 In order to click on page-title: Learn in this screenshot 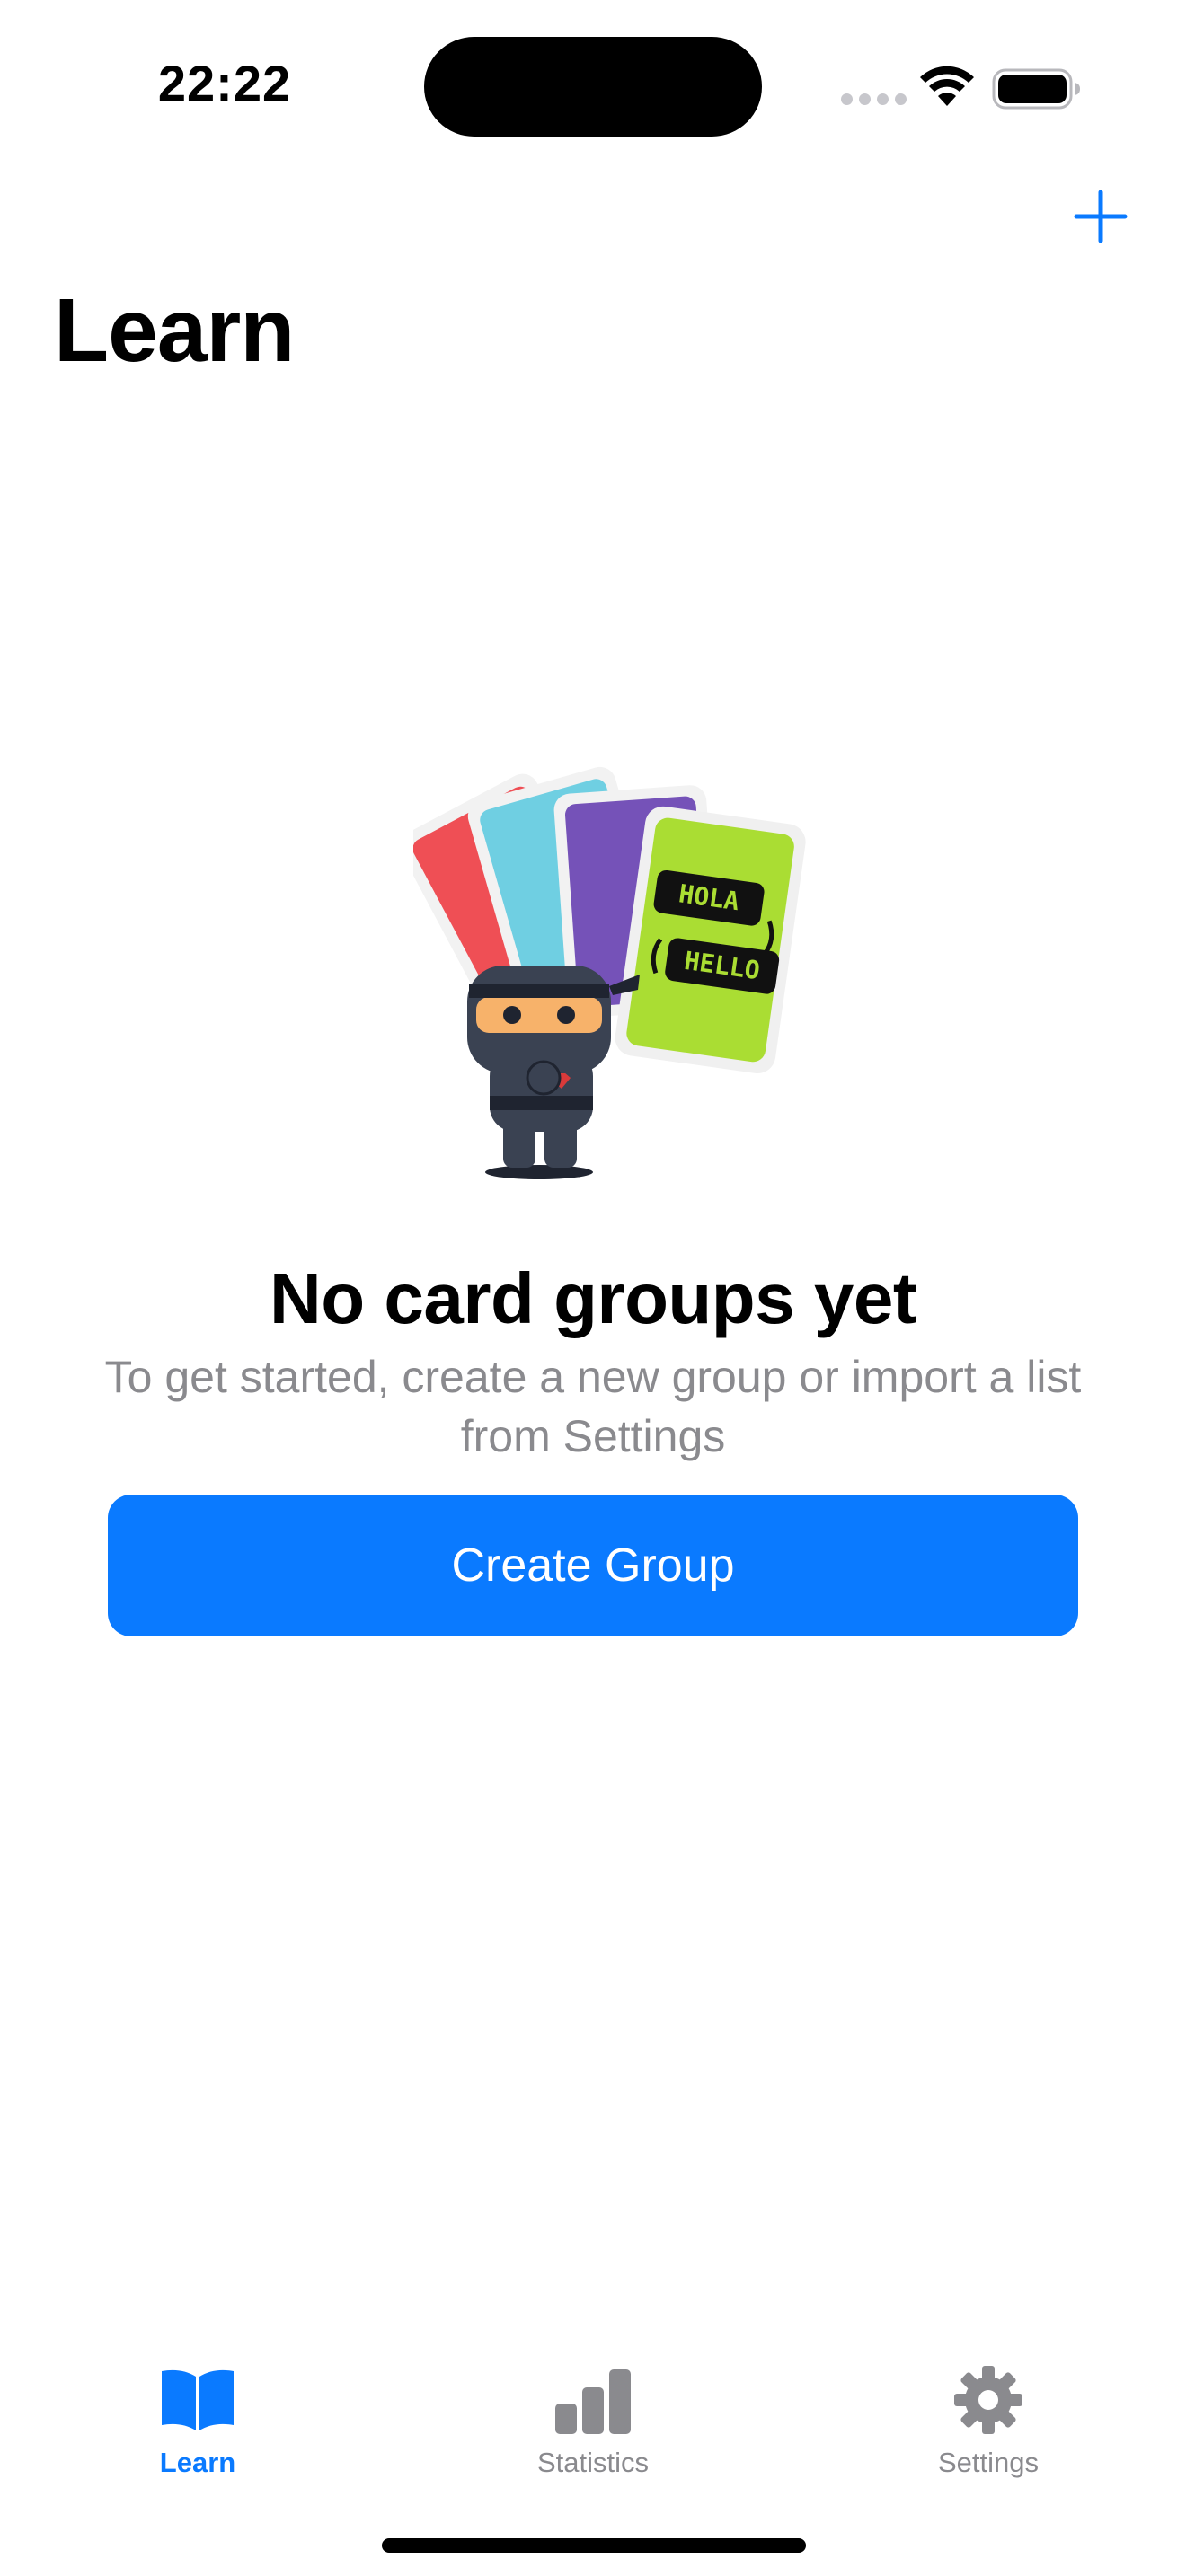, I will do `click(174, 330)`.